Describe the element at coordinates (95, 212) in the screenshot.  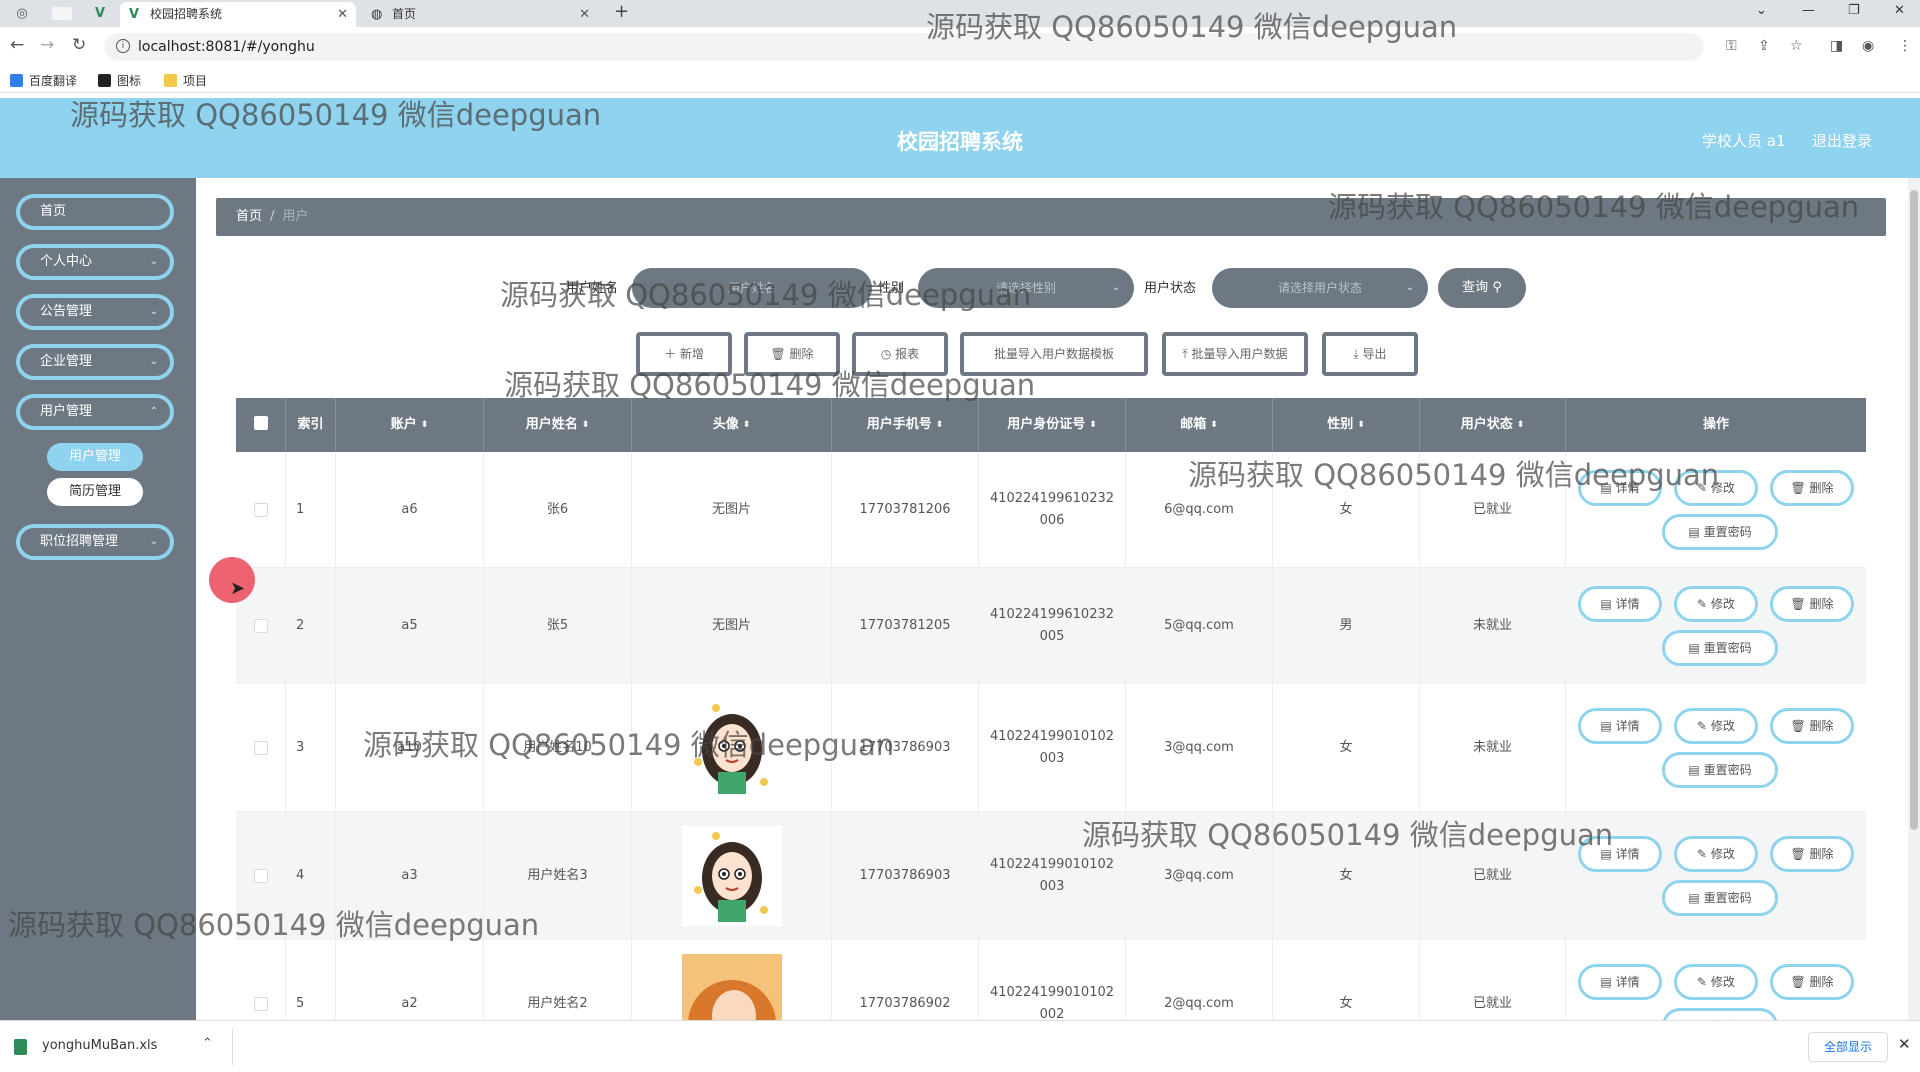
I see `sidebar-item-home: 首页` at that location.